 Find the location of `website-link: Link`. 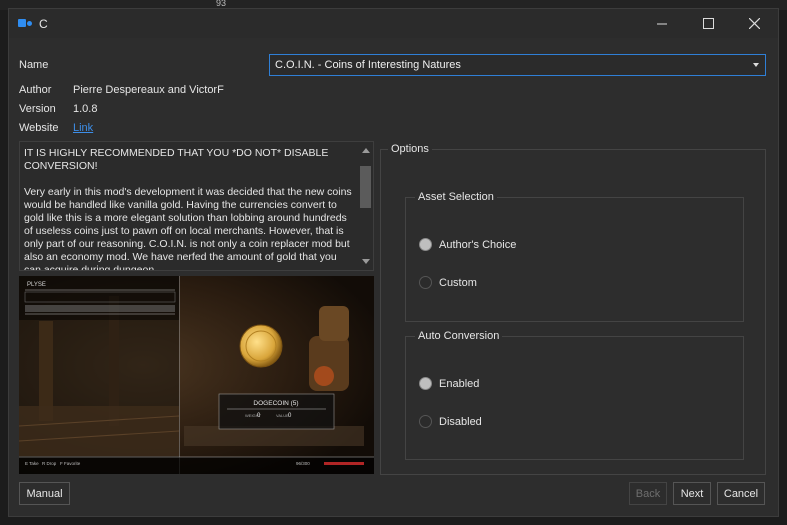

website-link: Link is located at coordinates (83, 128).